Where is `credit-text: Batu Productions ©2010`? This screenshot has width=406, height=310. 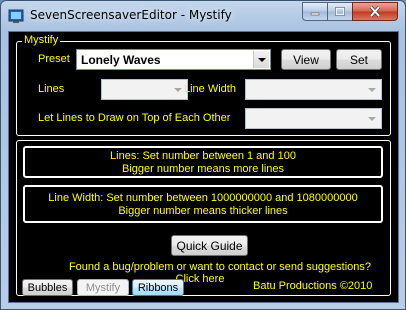 credit-text: Batu Productions ©2010 is located at coordinates (313, 286).